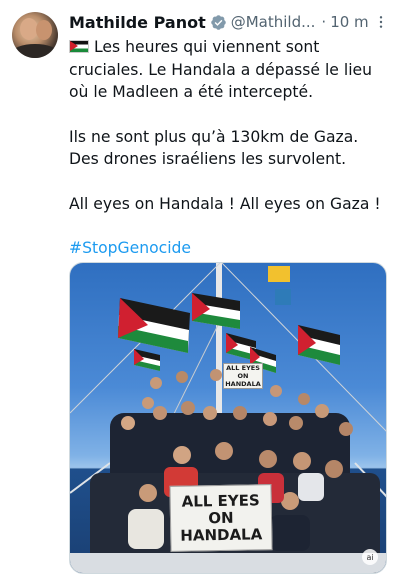 The height and width of the screenshot is (575, 400). I want to click on sign-line-1: ALL EYES, so click(220, 500).